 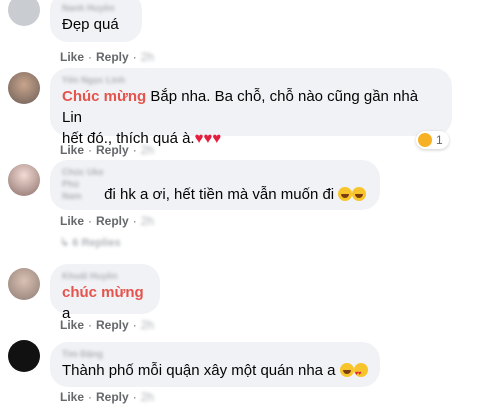 I want to click on tag-chuc-mung: chúc mừng, so click(x=103, y=292).